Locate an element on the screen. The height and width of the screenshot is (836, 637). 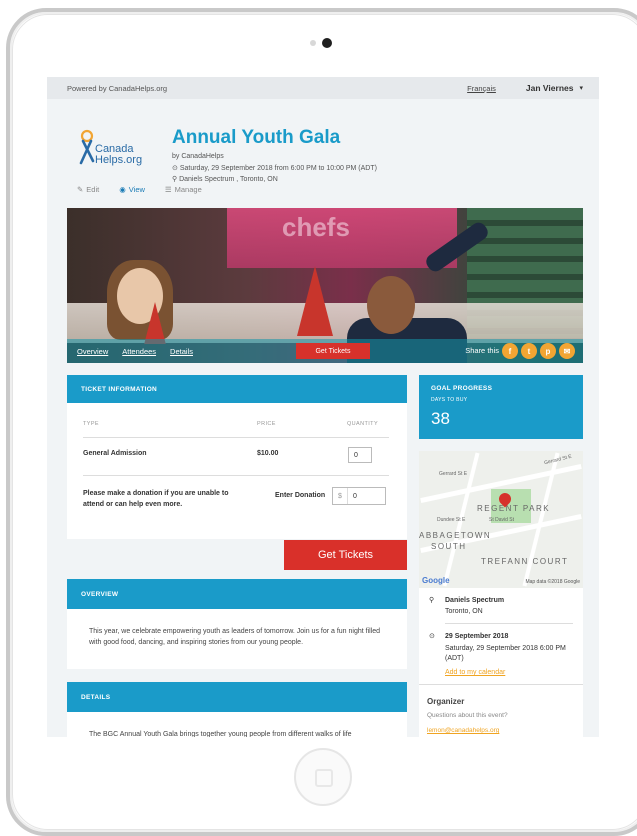
event-title: Annual Youth Gala is located at coordinates (256, 137).